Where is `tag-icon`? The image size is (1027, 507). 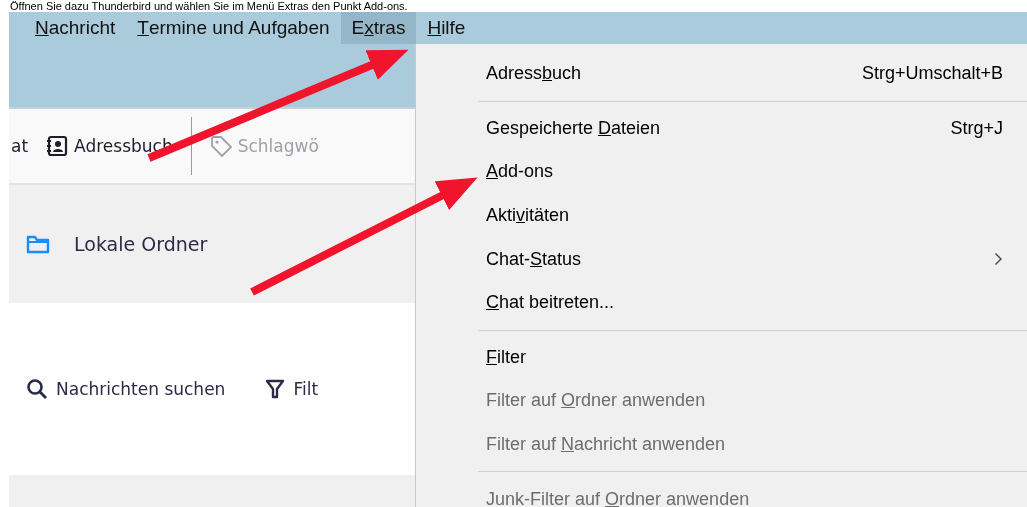 tag-icon is located at coordinates (220, 146).